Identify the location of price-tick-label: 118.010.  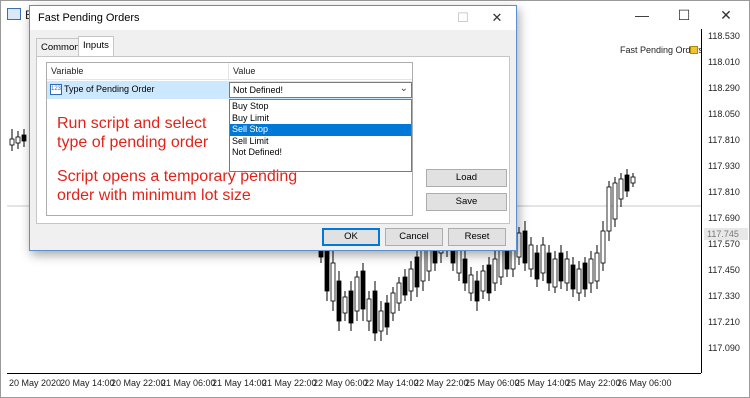
(724, 62).